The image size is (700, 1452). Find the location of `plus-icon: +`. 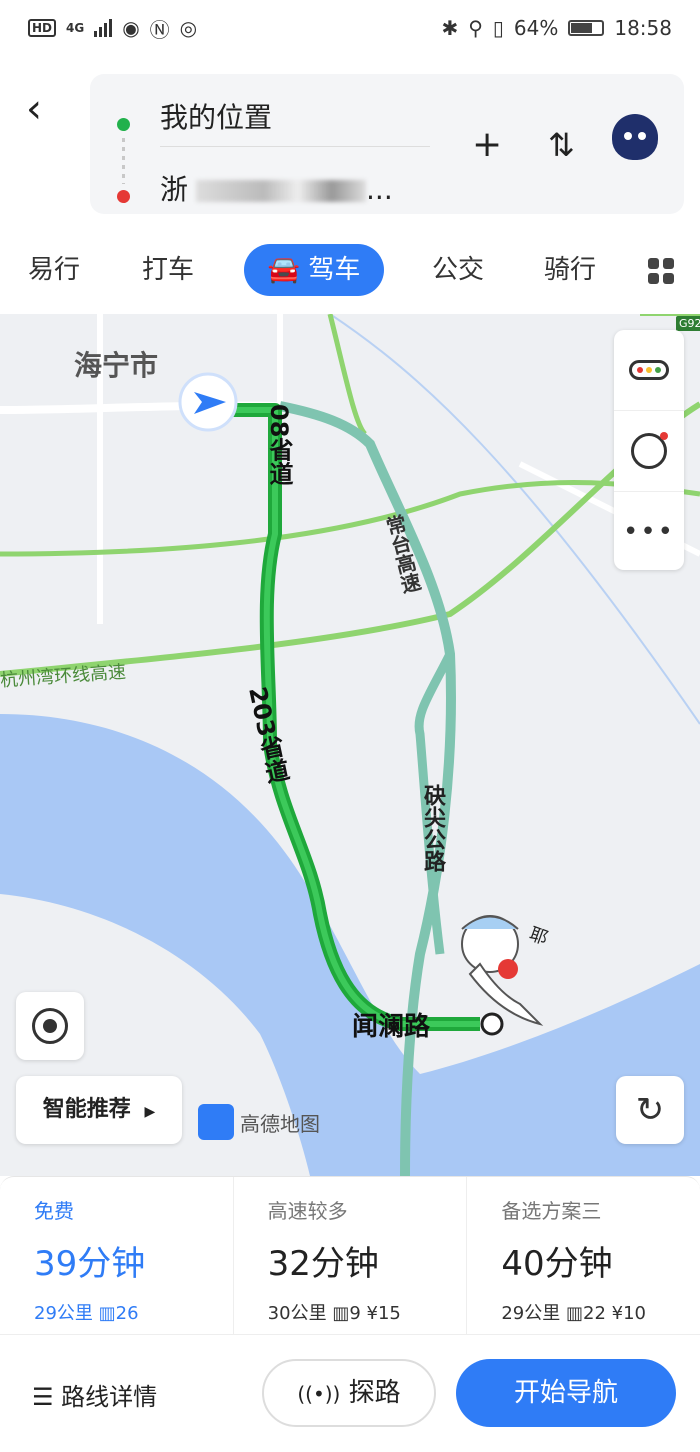

plus-icon: + is located at coordinates (487, 144).